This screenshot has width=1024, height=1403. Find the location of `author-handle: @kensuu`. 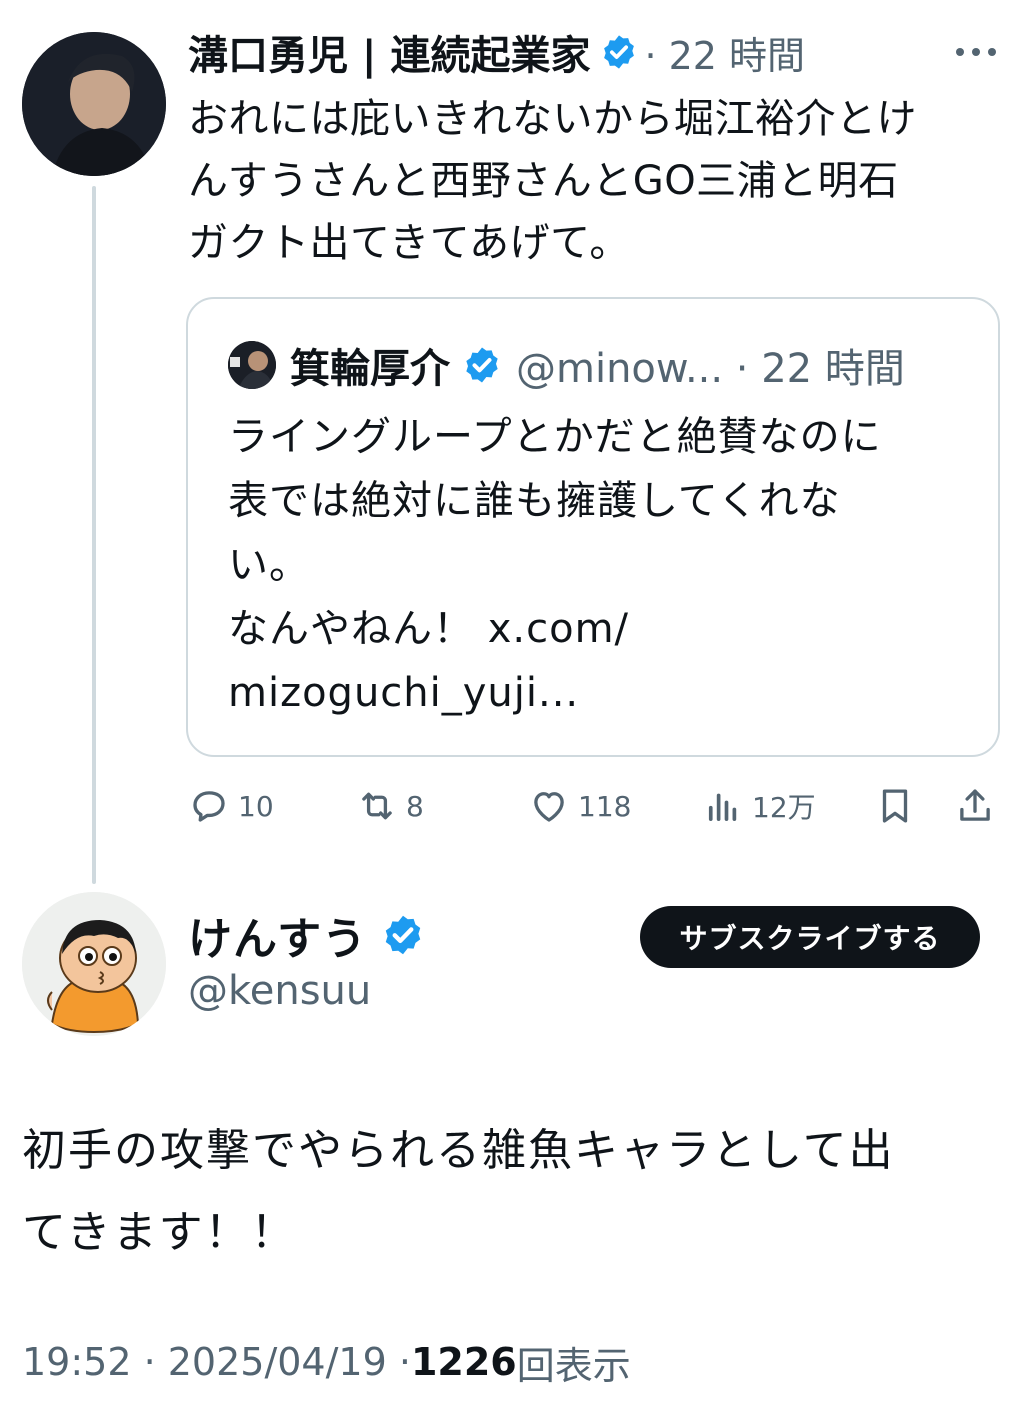

author-handle: @kensuu is located at coordinates (279, 991).